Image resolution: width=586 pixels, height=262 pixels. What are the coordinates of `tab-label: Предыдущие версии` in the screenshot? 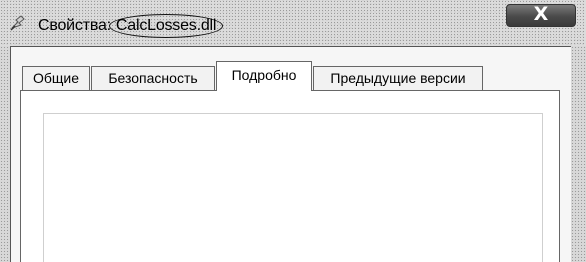 It's located at (398, 78).